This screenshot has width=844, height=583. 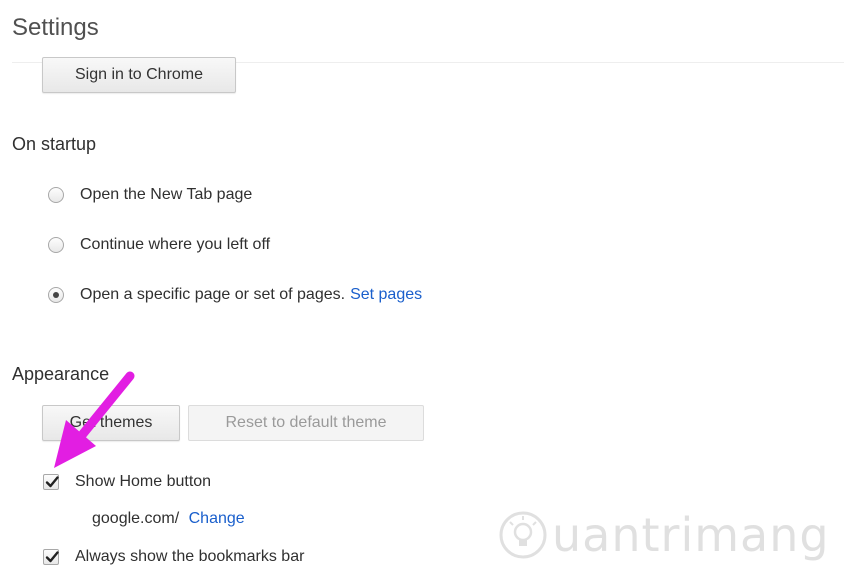 I want to click on bookmarks-bar-option: Always show the bookmarks bar, so click(x=173, y=557).